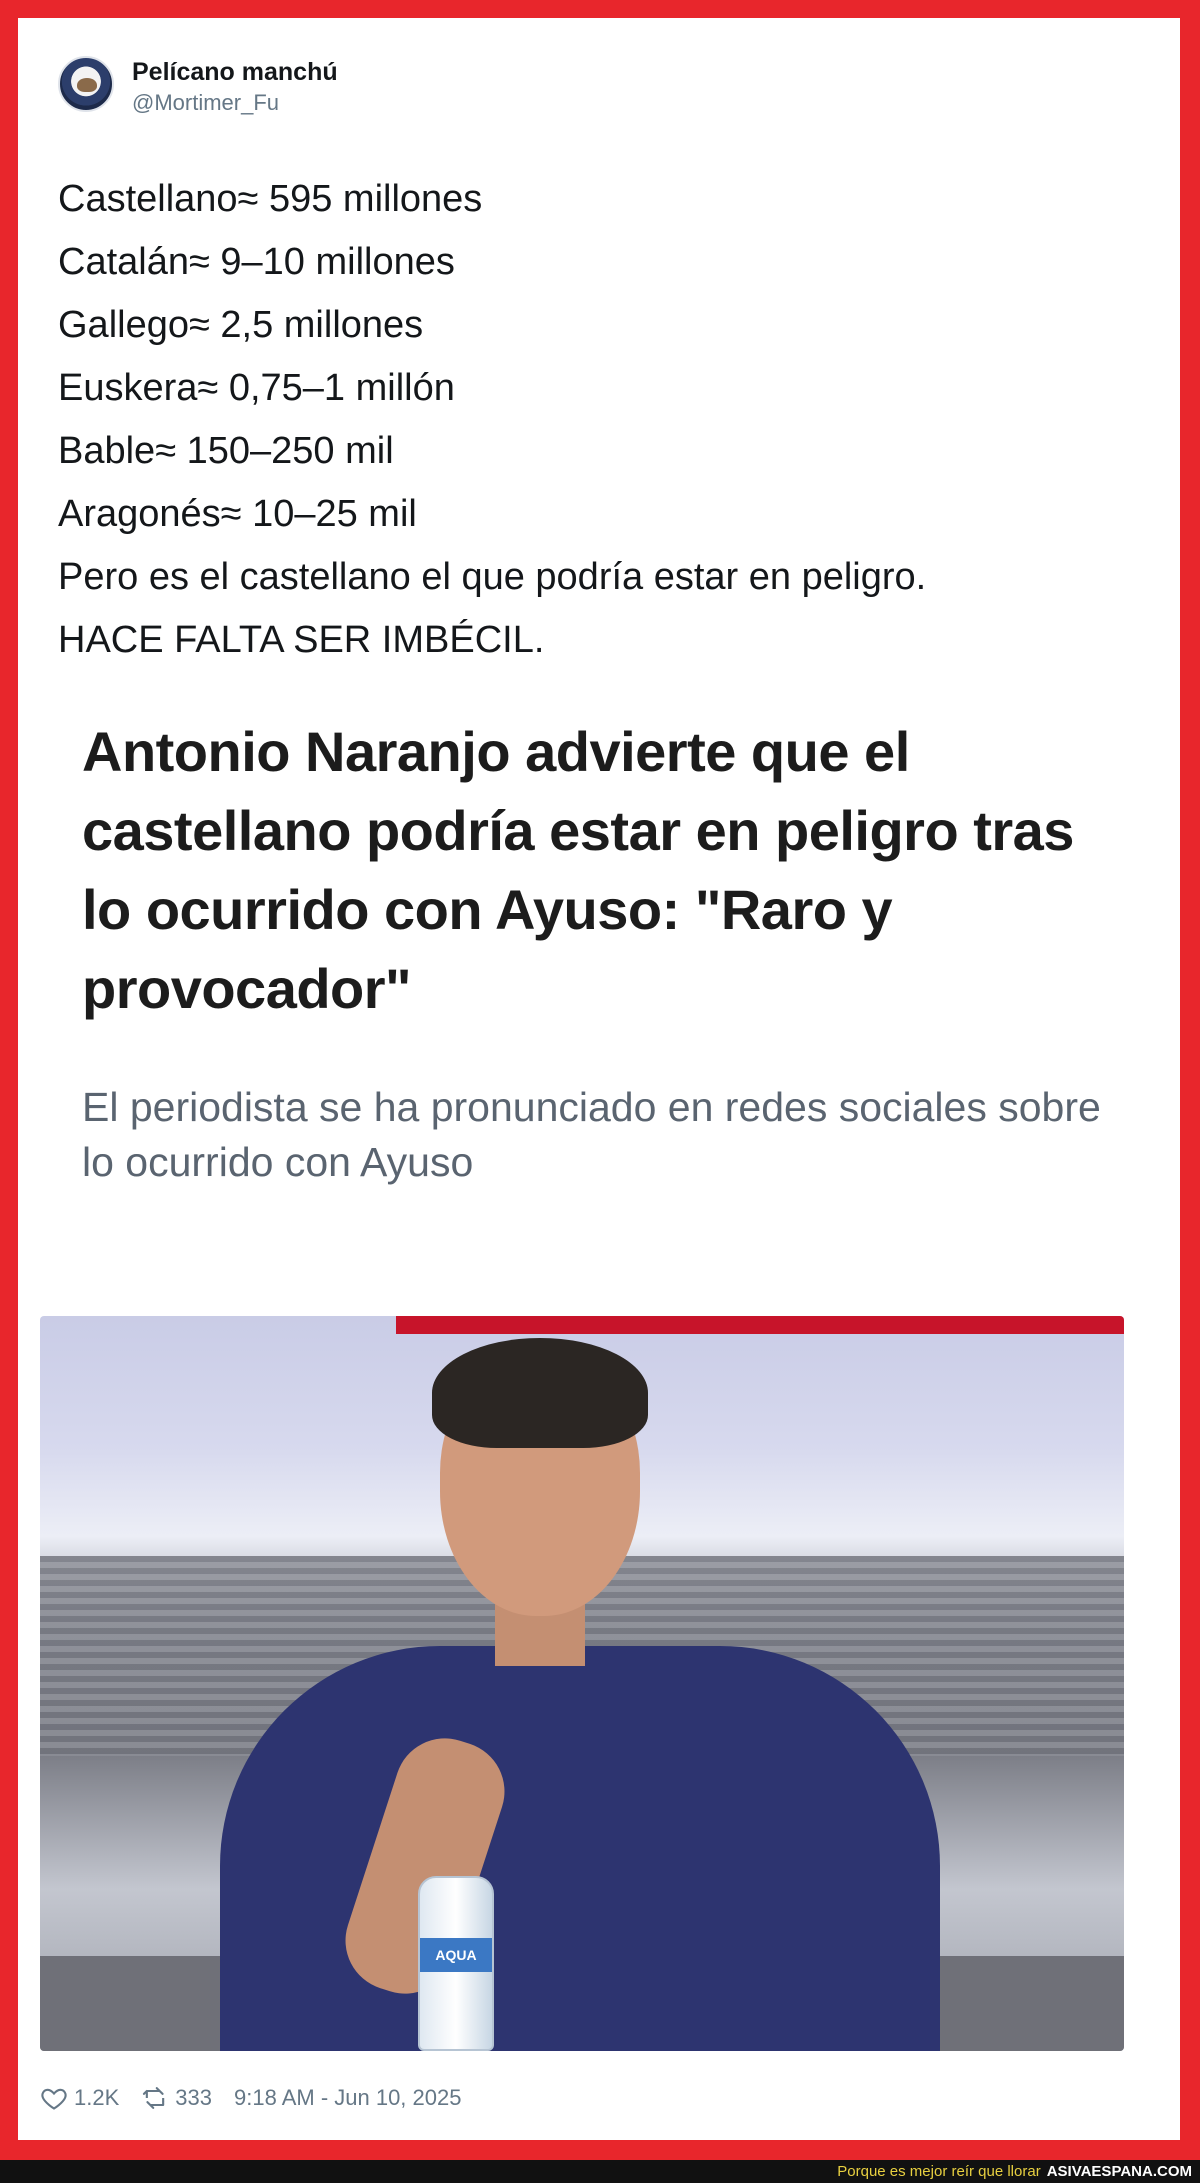  What do you see at coordinates (270, 199) in the screenshot?
I see `tweet-line: Castellano≈ 595 millones` at bounding box center [270, 199].